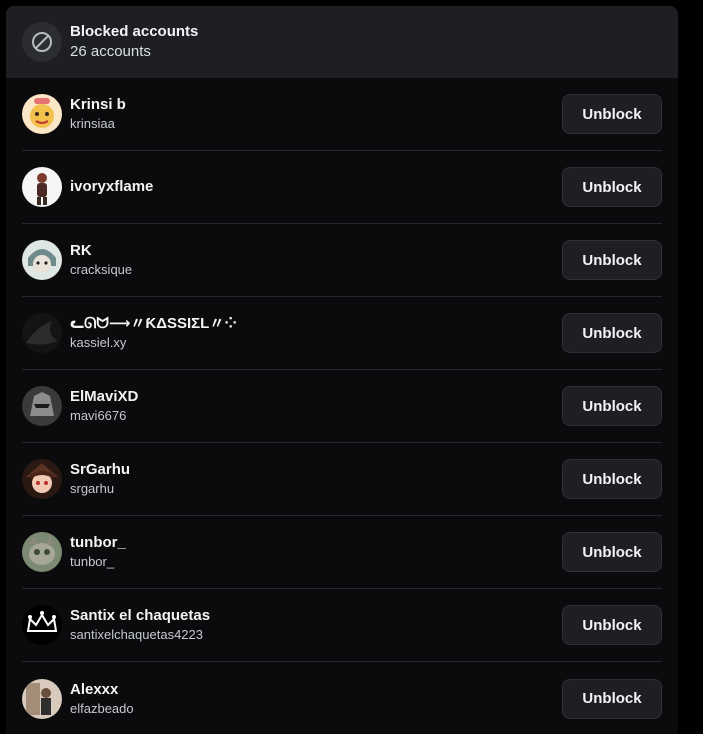 This screenshot has height=734, width=703. Describe the element at coordinates (94, 689) in the screenshot. I see `display-name: Alexxx` at that location.